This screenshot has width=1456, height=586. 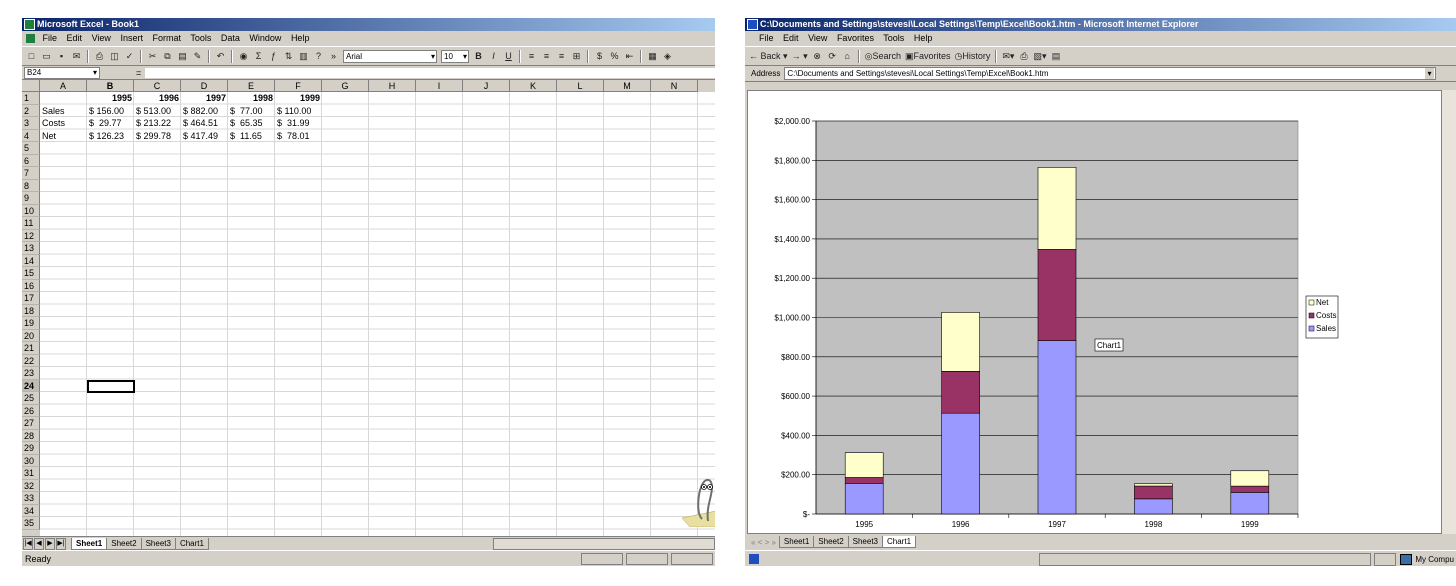 I want to click on ie-menu-help: Help, so click(x=923, y=38).